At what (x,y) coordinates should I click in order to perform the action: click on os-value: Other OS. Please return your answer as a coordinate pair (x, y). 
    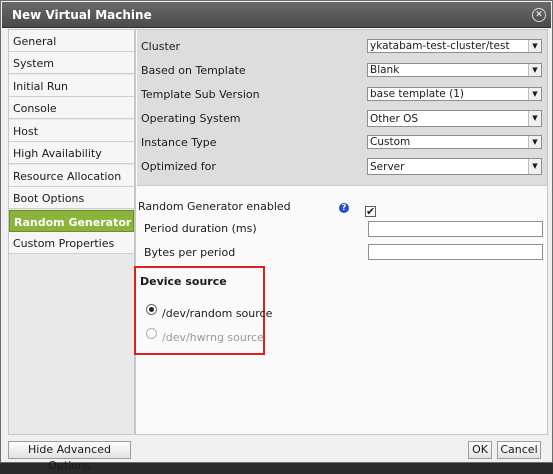
    Looking at the image, I should click on (394, 119).